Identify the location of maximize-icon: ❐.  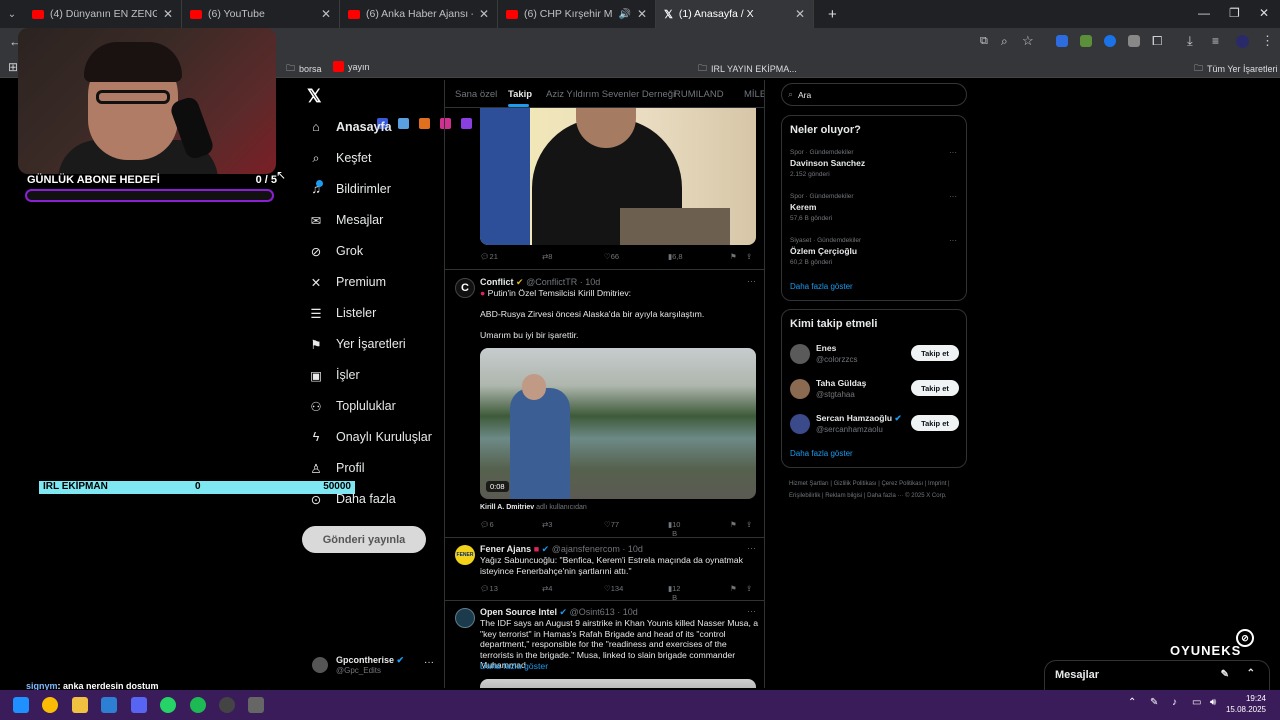
(1234, 13).